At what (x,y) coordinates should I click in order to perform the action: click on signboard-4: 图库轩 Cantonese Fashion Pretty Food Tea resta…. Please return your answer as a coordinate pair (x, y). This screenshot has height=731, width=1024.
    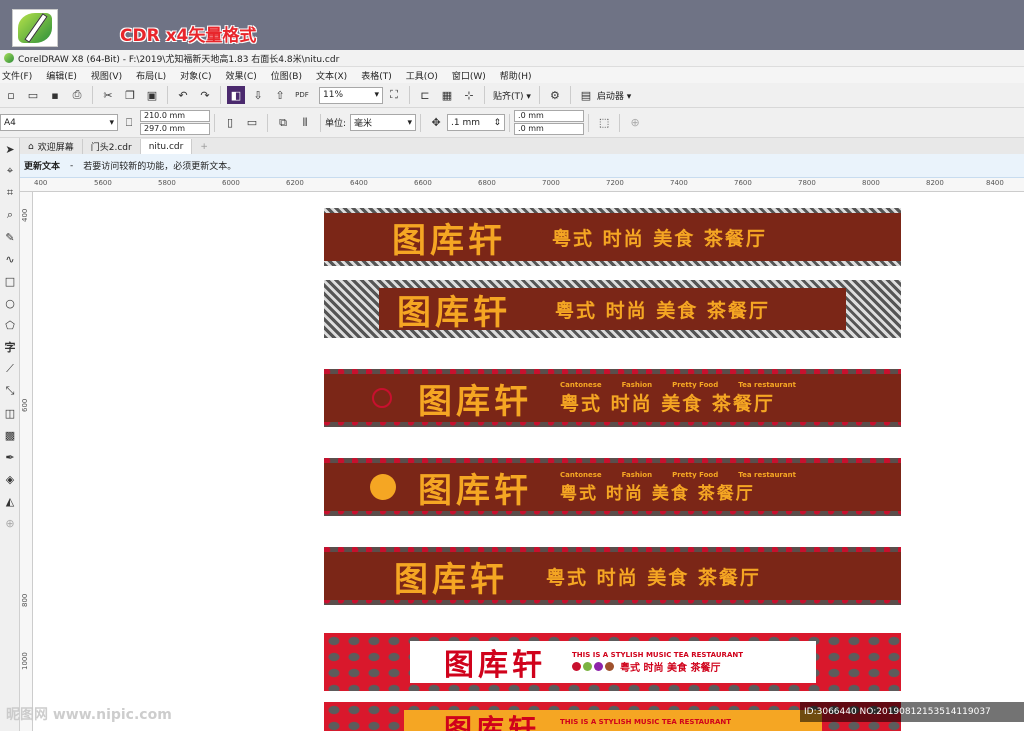
    Looking at the image, I should click on (612, 487).